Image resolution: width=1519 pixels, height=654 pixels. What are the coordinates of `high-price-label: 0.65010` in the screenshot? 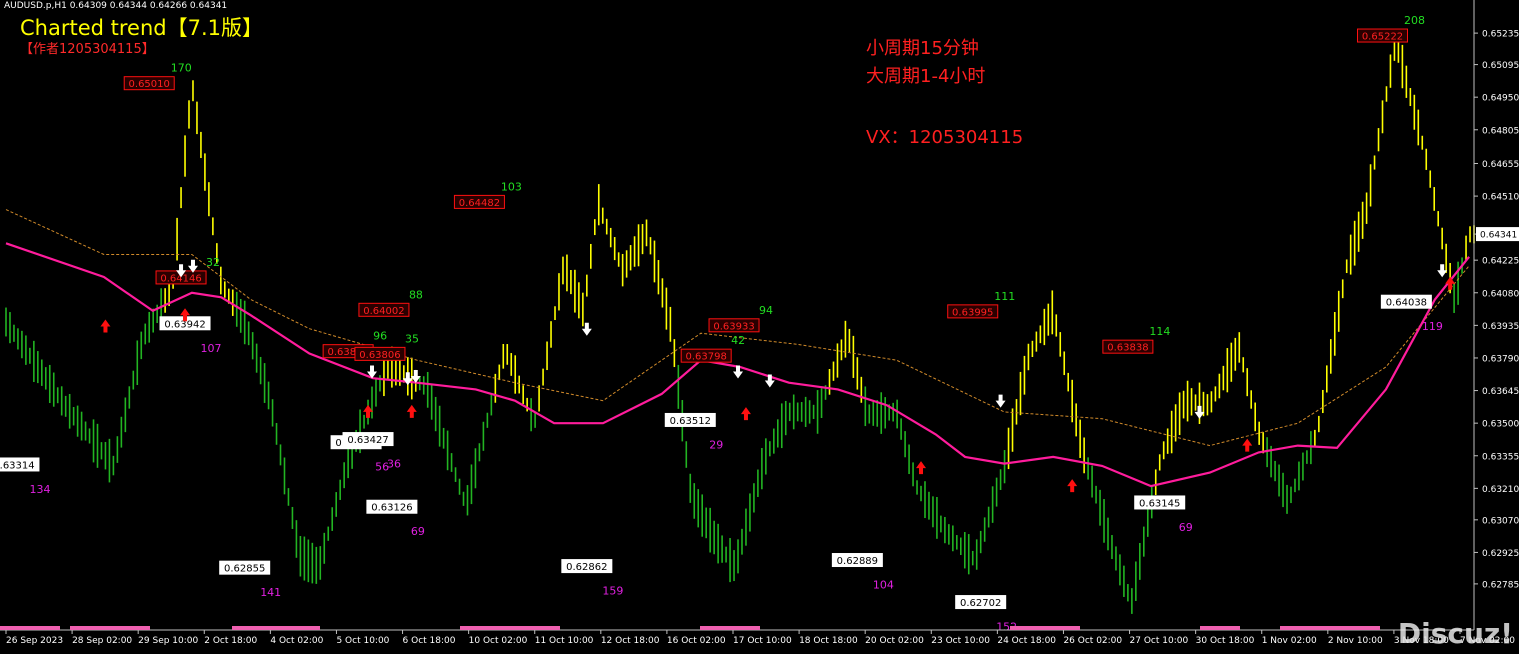 It's located at (149, 84).